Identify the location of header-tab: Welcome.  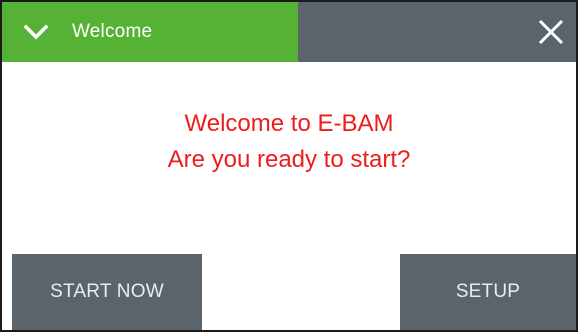
(150, 32).